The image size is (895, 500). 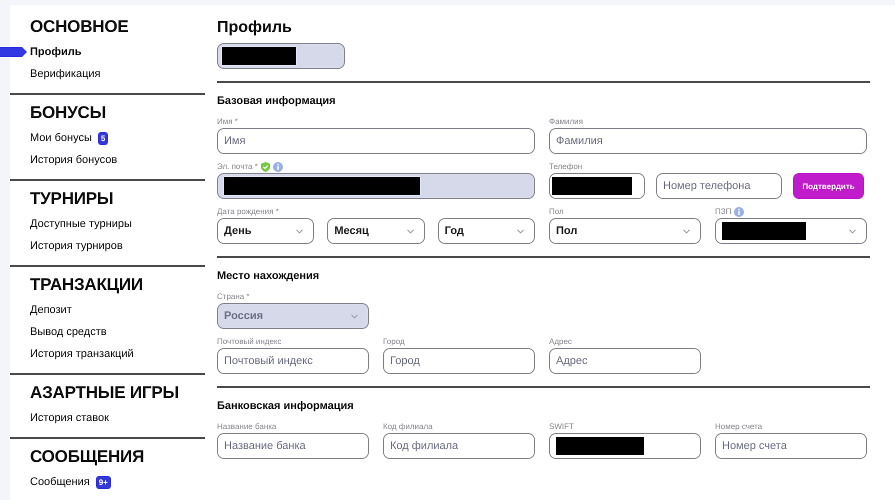 I want to click on field-label: Номер счета, so click(x=738, y=426).